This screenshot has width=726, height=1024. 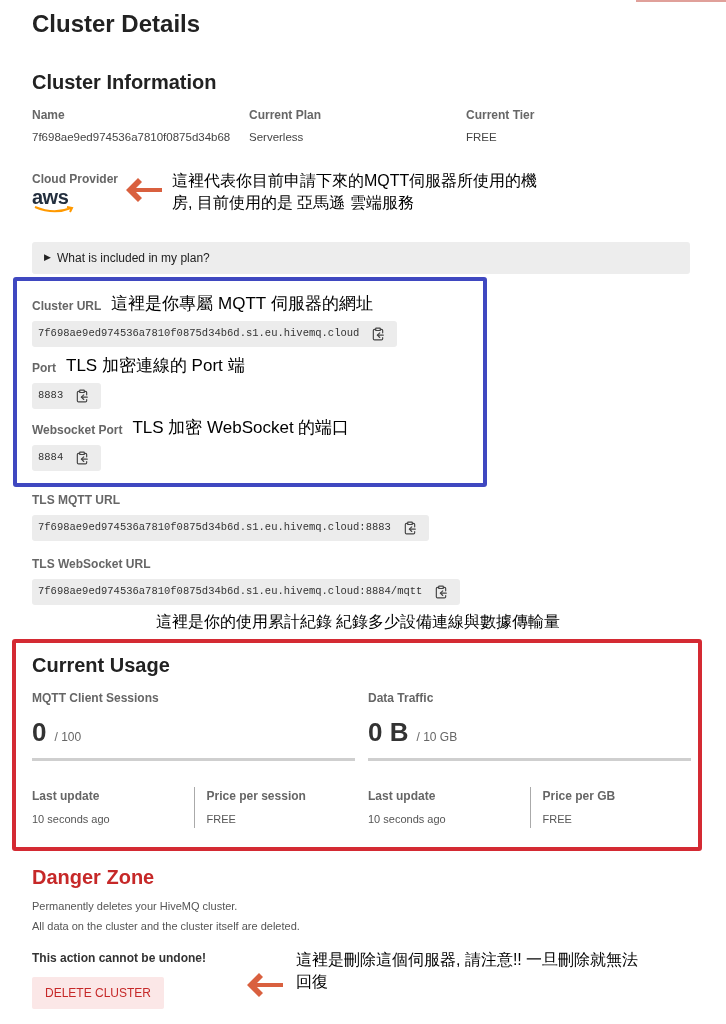 What do you see at coordinates (39, 732) in the screenshot?
I see `metric-value: 0` at bounding box center [39, 732].